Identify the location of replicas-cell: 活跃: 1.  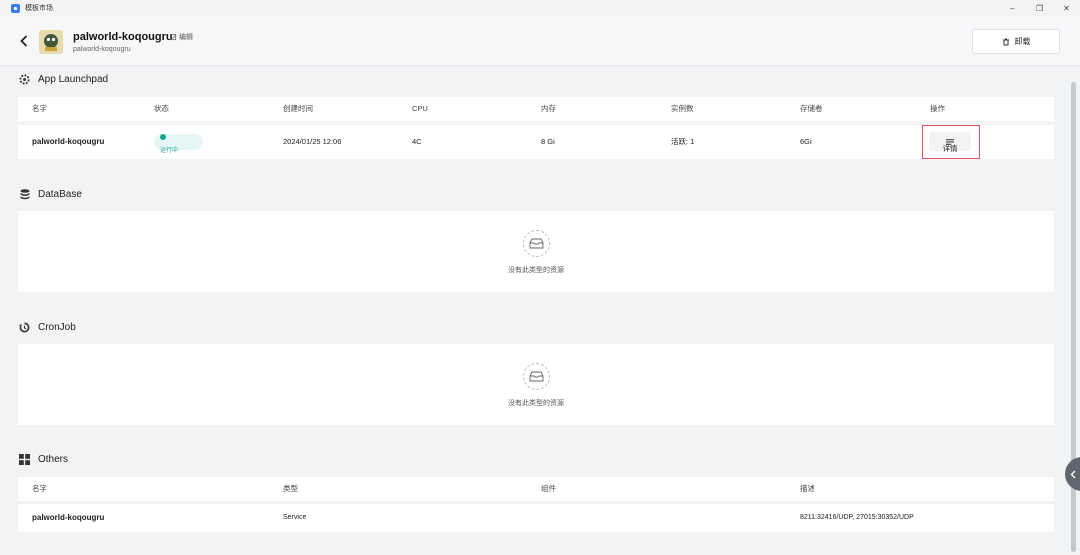
(683, 141).